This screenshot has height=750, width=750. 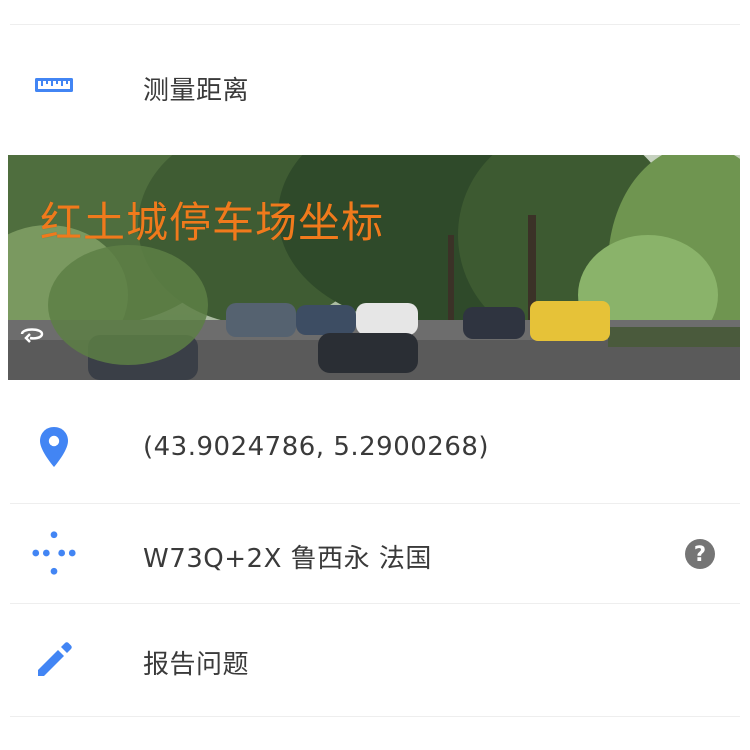 I want to click on photo-caption: 红土城停车场坐标, so click(x=212, y=222).